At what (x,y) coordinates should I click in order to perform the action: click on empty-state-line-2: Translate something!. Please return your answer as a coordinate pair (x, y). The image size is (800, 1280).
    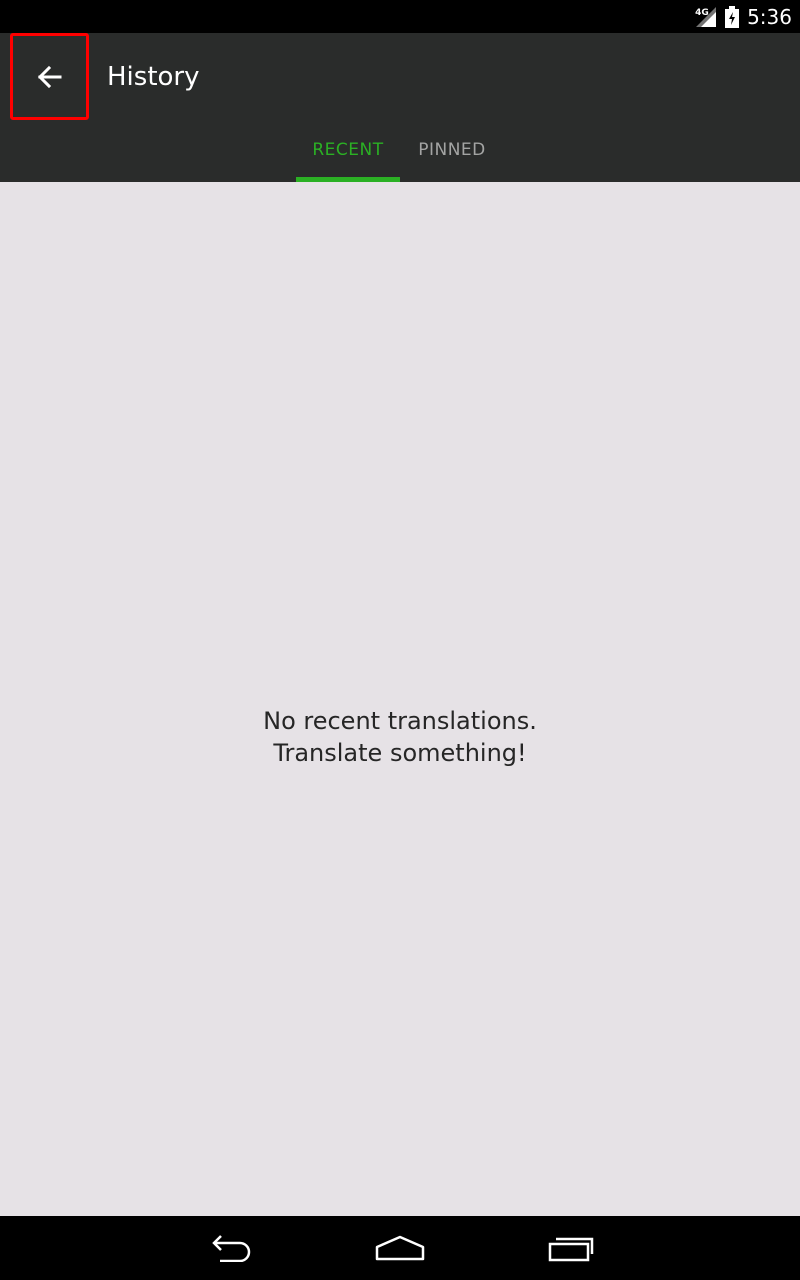
    Looking at the image, I should click on (400, 753).